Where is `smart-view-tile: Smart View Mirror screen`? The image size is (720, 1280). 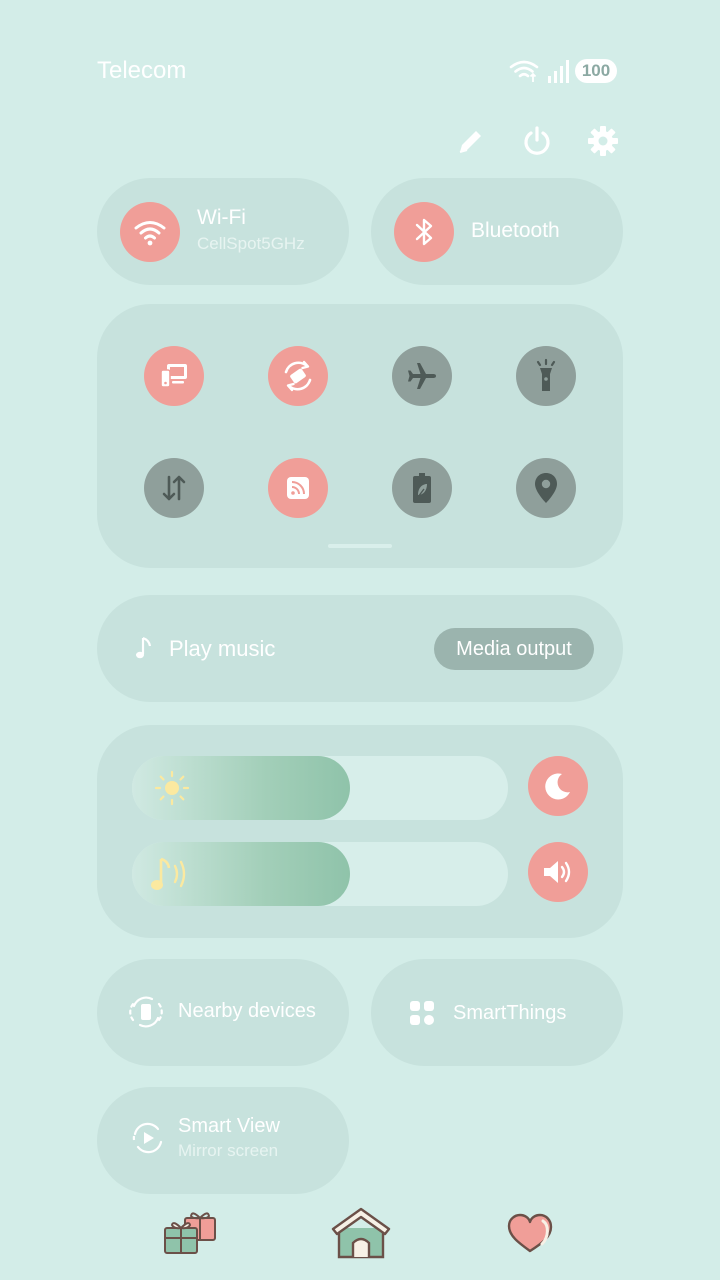 smart-view-tile: Smart View Mirror screen is located at coordinates (223, 1140).